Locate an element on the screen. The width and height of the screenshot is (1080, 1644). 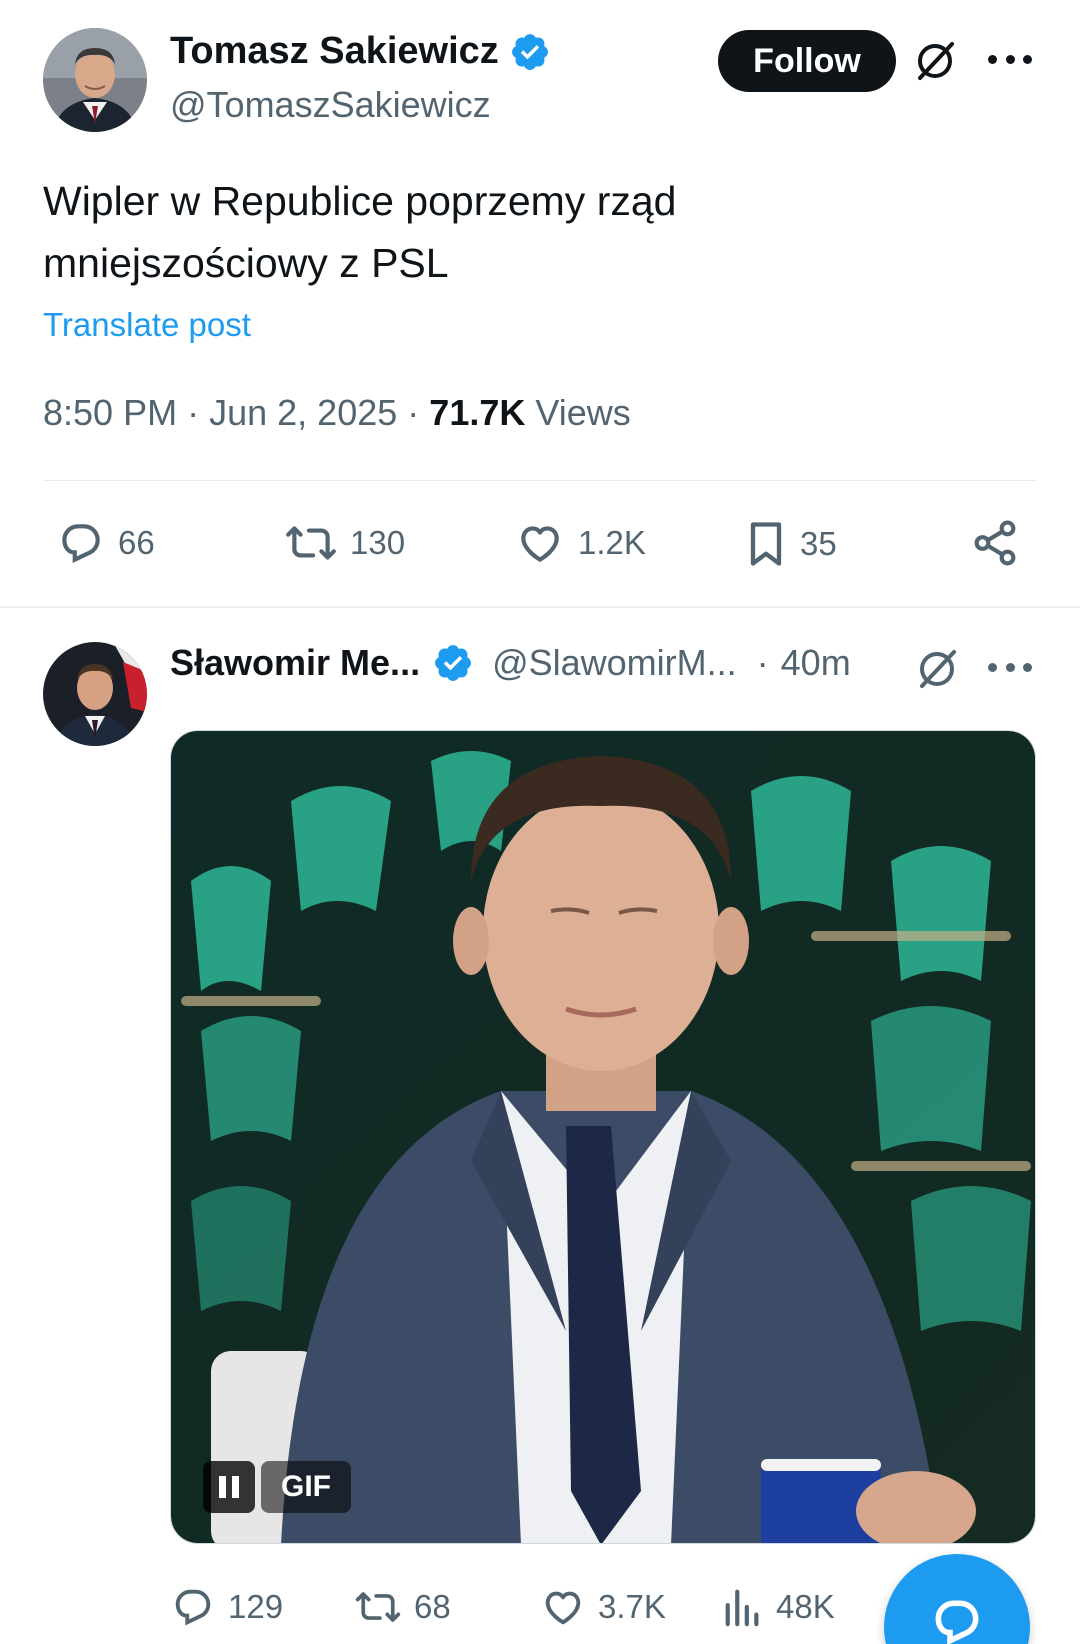
gif-pause-button is located at coordinates (229, 1487).